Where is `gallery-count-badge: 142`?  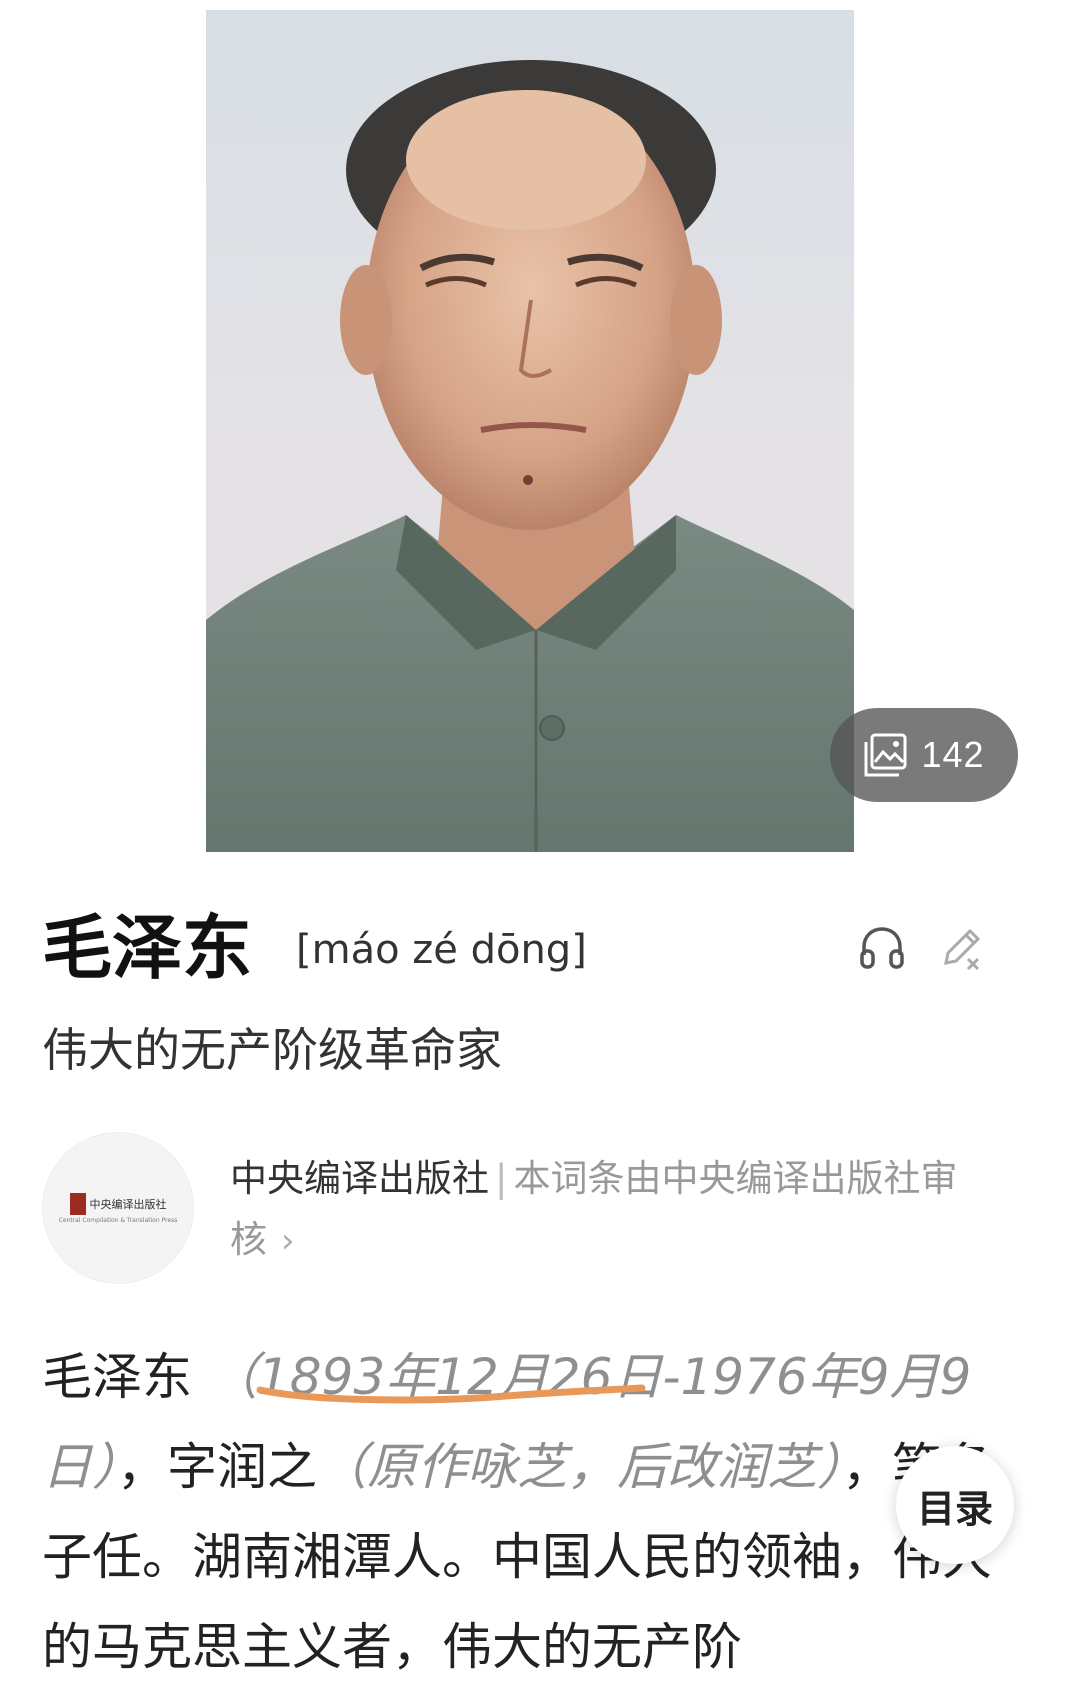
gallery-count-badge: 142 is located at coordinates (924, 755).